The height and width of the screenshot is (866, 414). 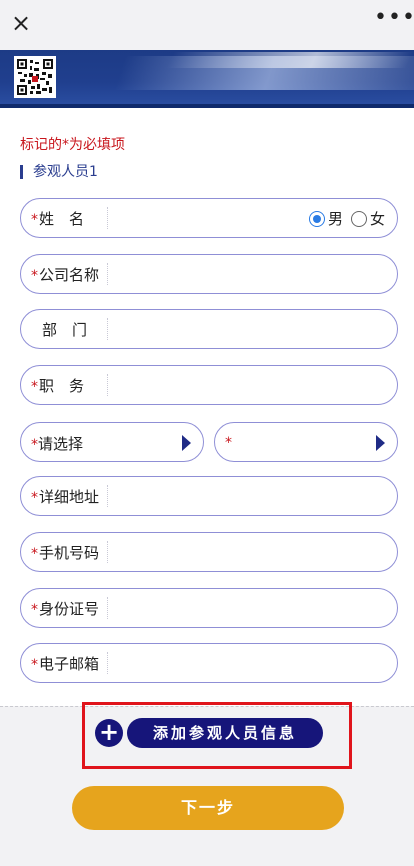 I want to click on add-visitor-button: + 添加参观人员信息, so click(x=210, y=733).